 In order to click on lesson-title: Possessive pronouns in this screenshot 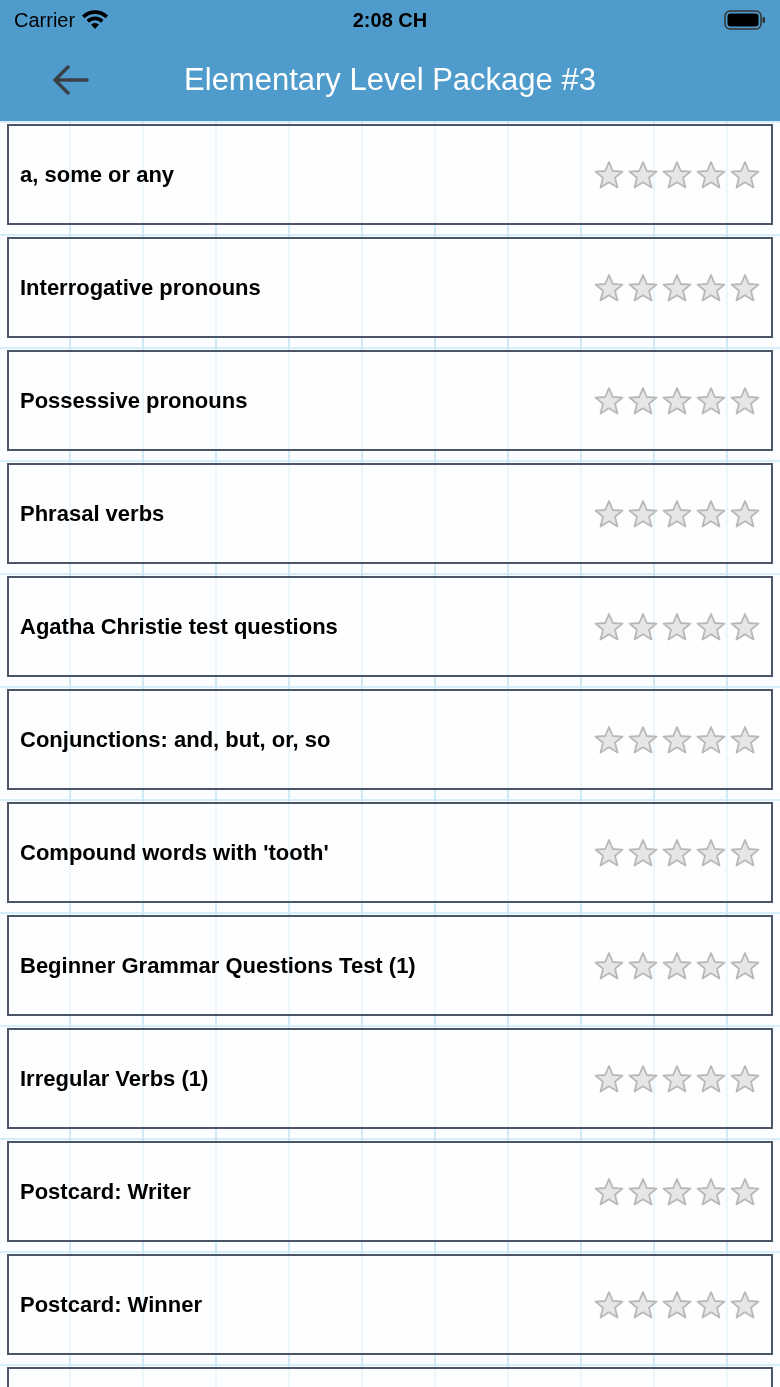, I will do `click(134, 401)`.